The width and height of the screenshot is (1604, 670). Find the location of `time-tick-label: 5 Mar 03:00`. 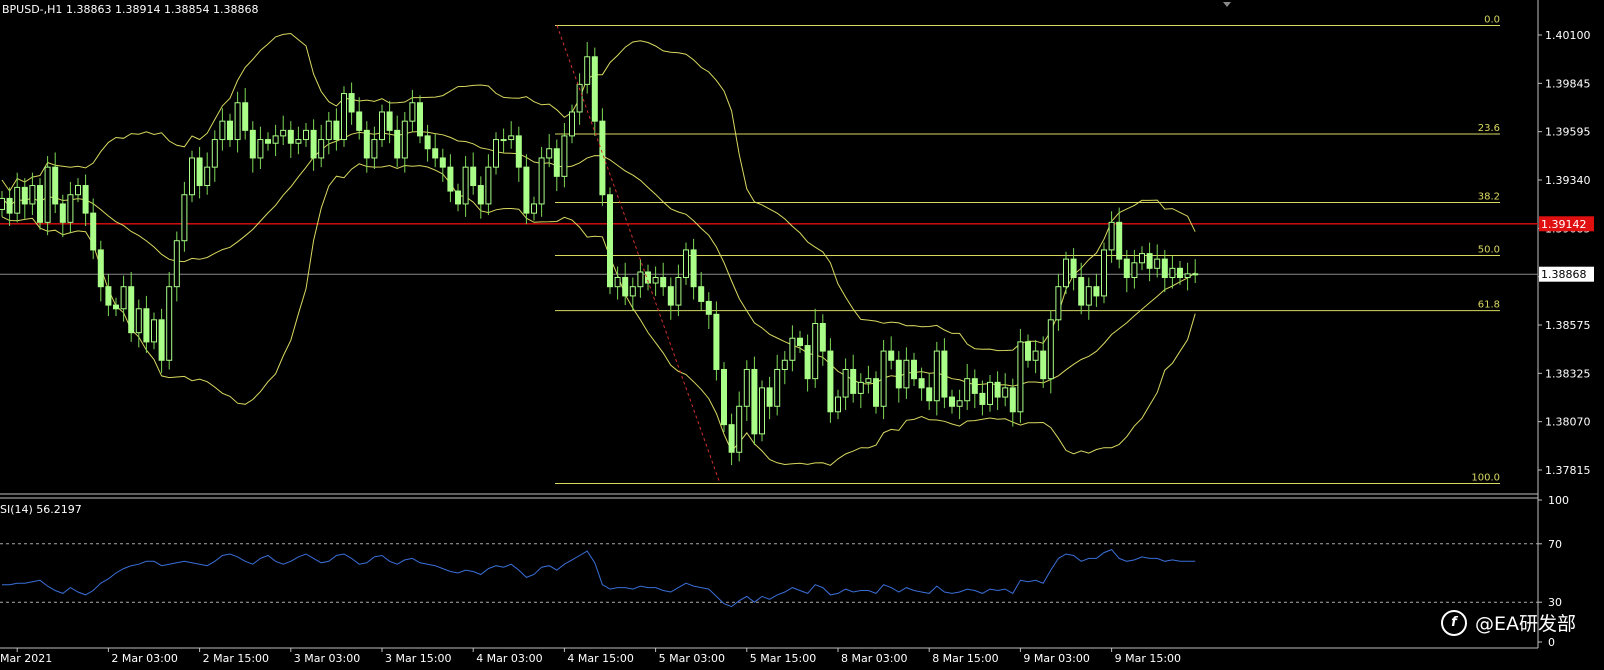

time-tick-label: 5 Mar 03:00 is located at coordinates (692, 658).